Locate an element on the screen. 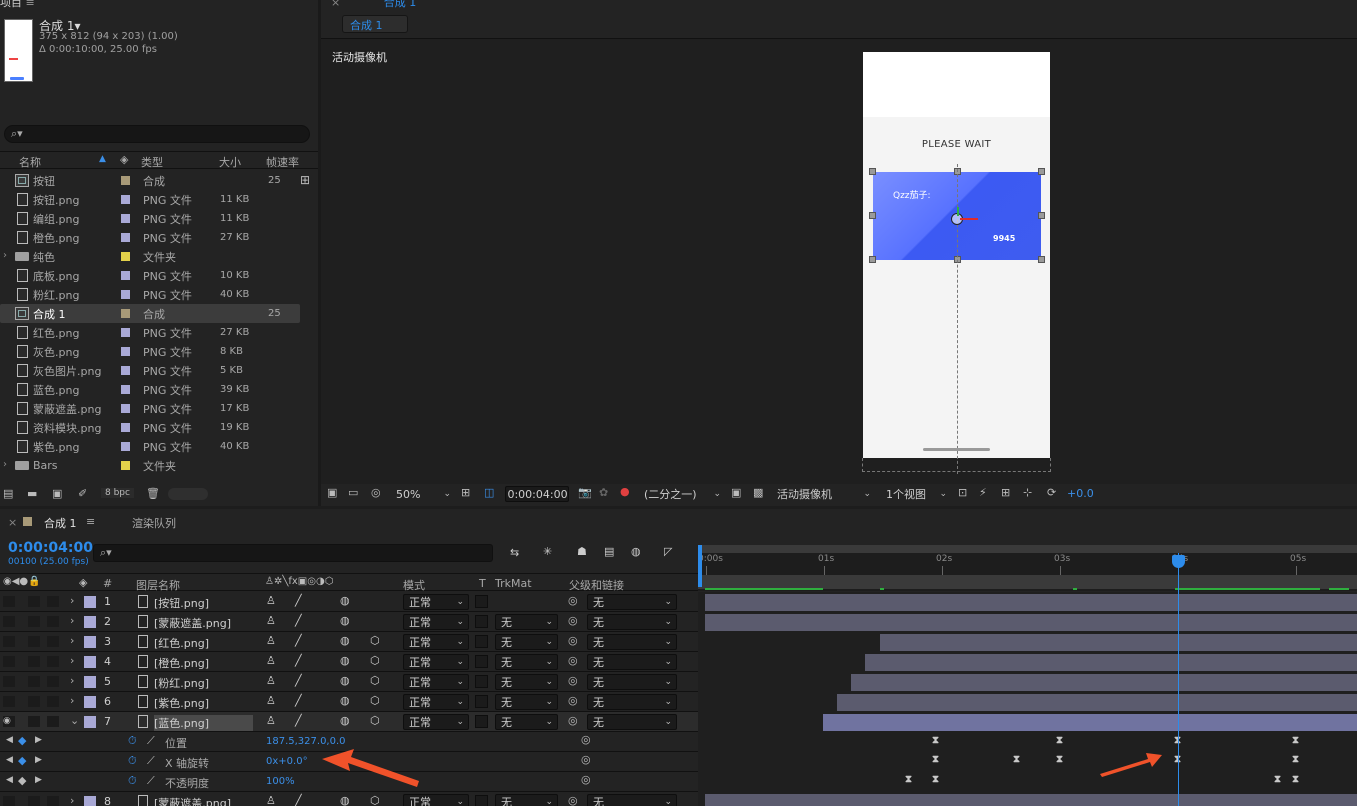 The width and height of the screenshot is (1357, 806). layer-row: › 3 [红色.png] ♙ ╱ ◍ ⬡ 正常 ⌄ 无 ⌄ ◎ 无 ⌄ is located at coordinates (350, 642).